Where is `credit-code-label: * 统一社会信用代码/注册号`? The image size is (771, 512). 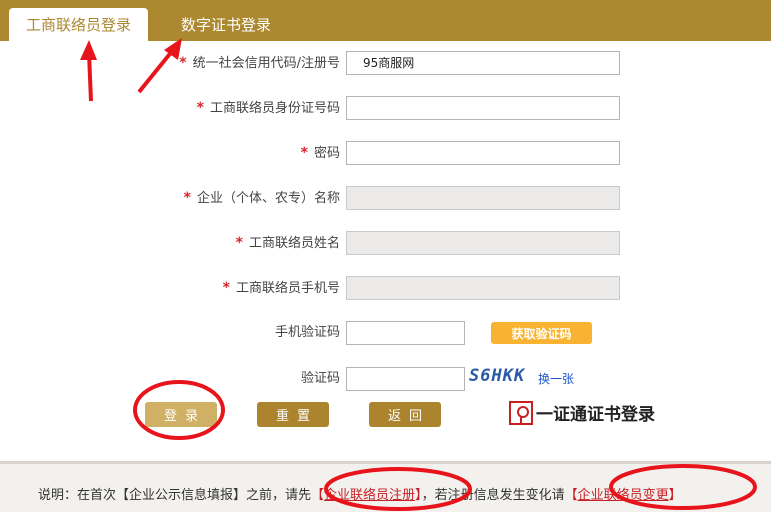
credit-code-label: * 统一社会信用代码/注册号 is located at coordinates (259, 63).